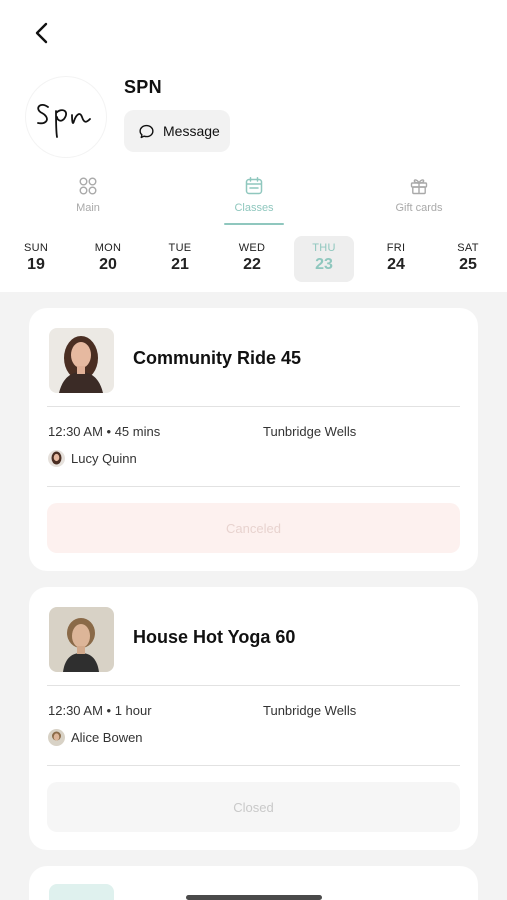 This screenshot has width=507, height=900. I want to click on day-wed: WED 22, so click(252, 259).